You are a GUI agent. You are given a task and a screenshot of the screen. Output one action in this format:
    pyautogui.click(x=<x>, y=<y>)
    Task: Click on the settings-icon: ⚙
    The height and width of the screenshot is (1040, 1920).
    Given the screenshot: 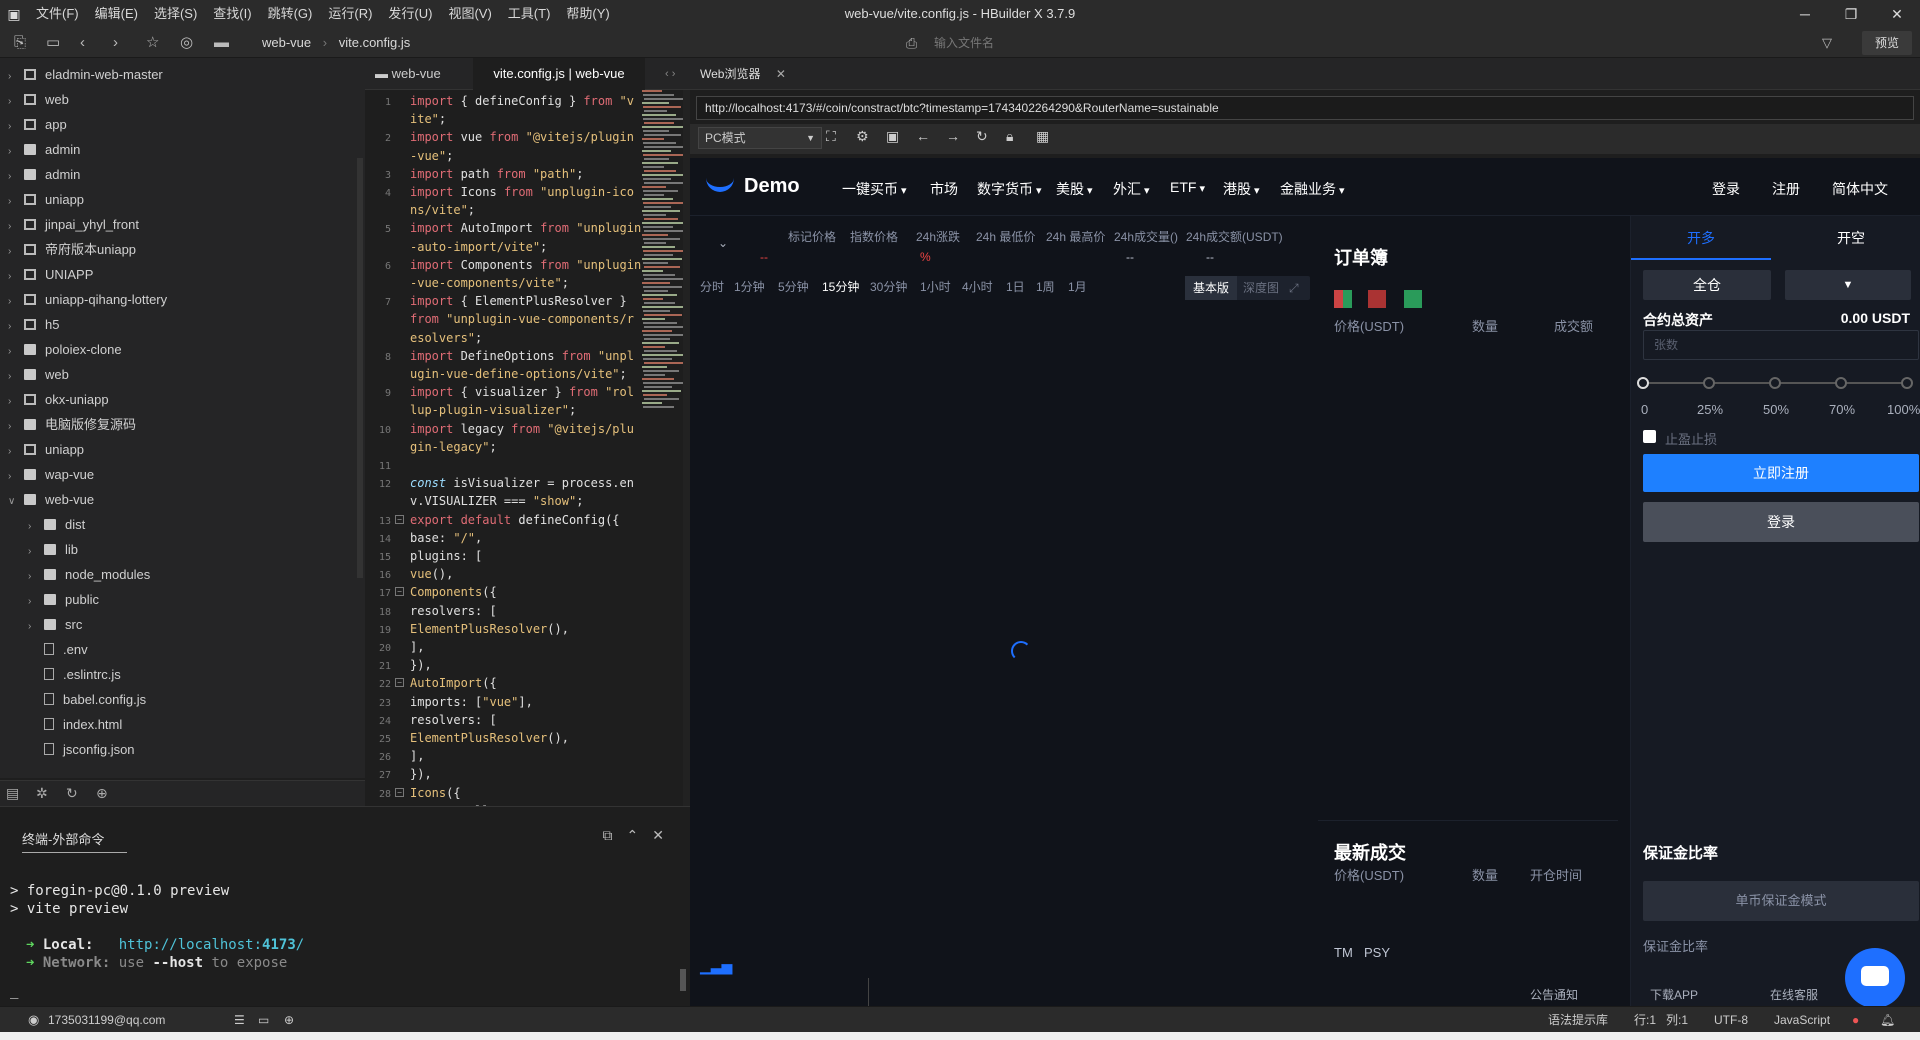 What is the action you would take?
    pyautogui.click(x=862, y=136)
    